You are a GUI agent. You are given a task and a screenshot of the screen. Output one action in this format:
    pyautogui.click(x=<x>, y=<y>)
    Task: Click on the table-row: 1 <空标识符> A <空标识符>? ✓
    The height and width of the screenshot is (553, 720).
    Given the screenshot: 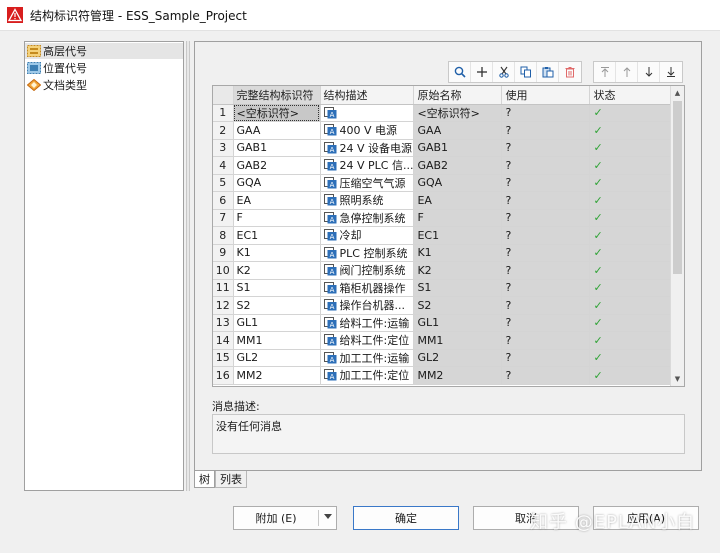 What is the action you would take?
    pyautogui.click(x=446, y=113)
    